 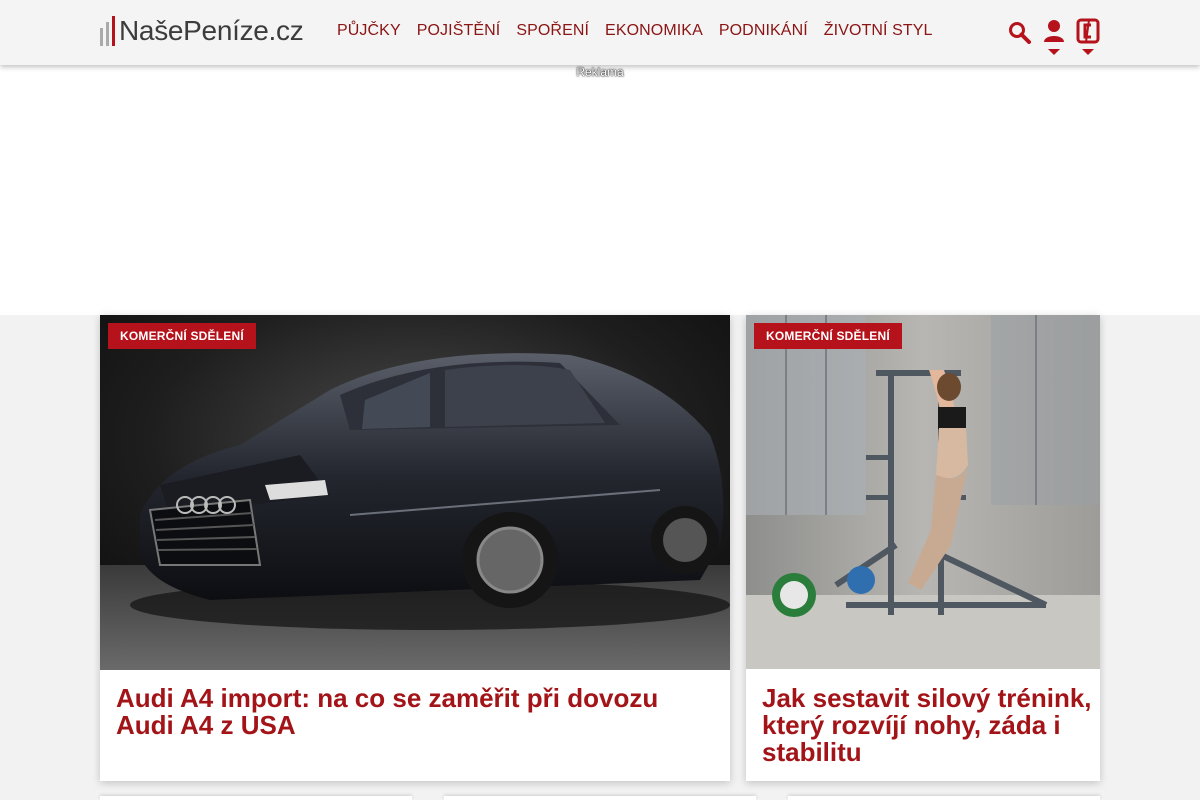 What do you see at coordinates (600, 72) in the screenshot?
I see `ad-label: Reklama` at bounding box center [600, 72].